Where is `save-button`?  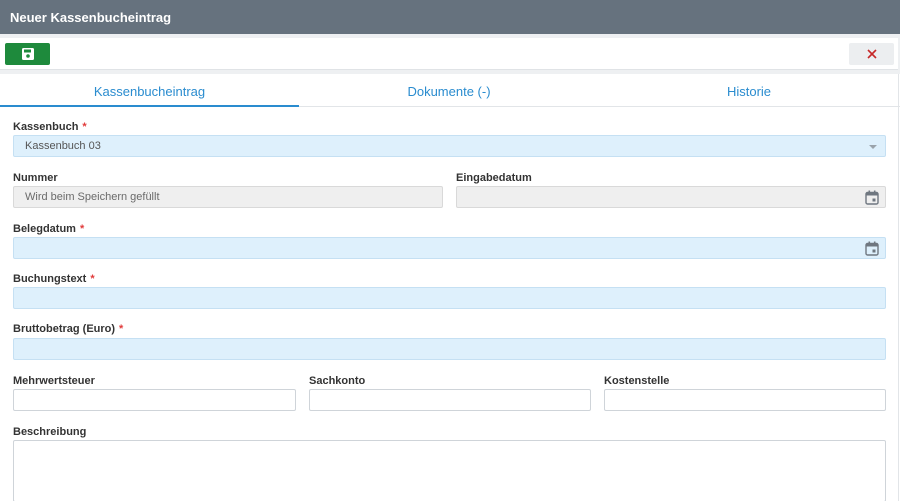 save-button is located at coordinates (27, 54).